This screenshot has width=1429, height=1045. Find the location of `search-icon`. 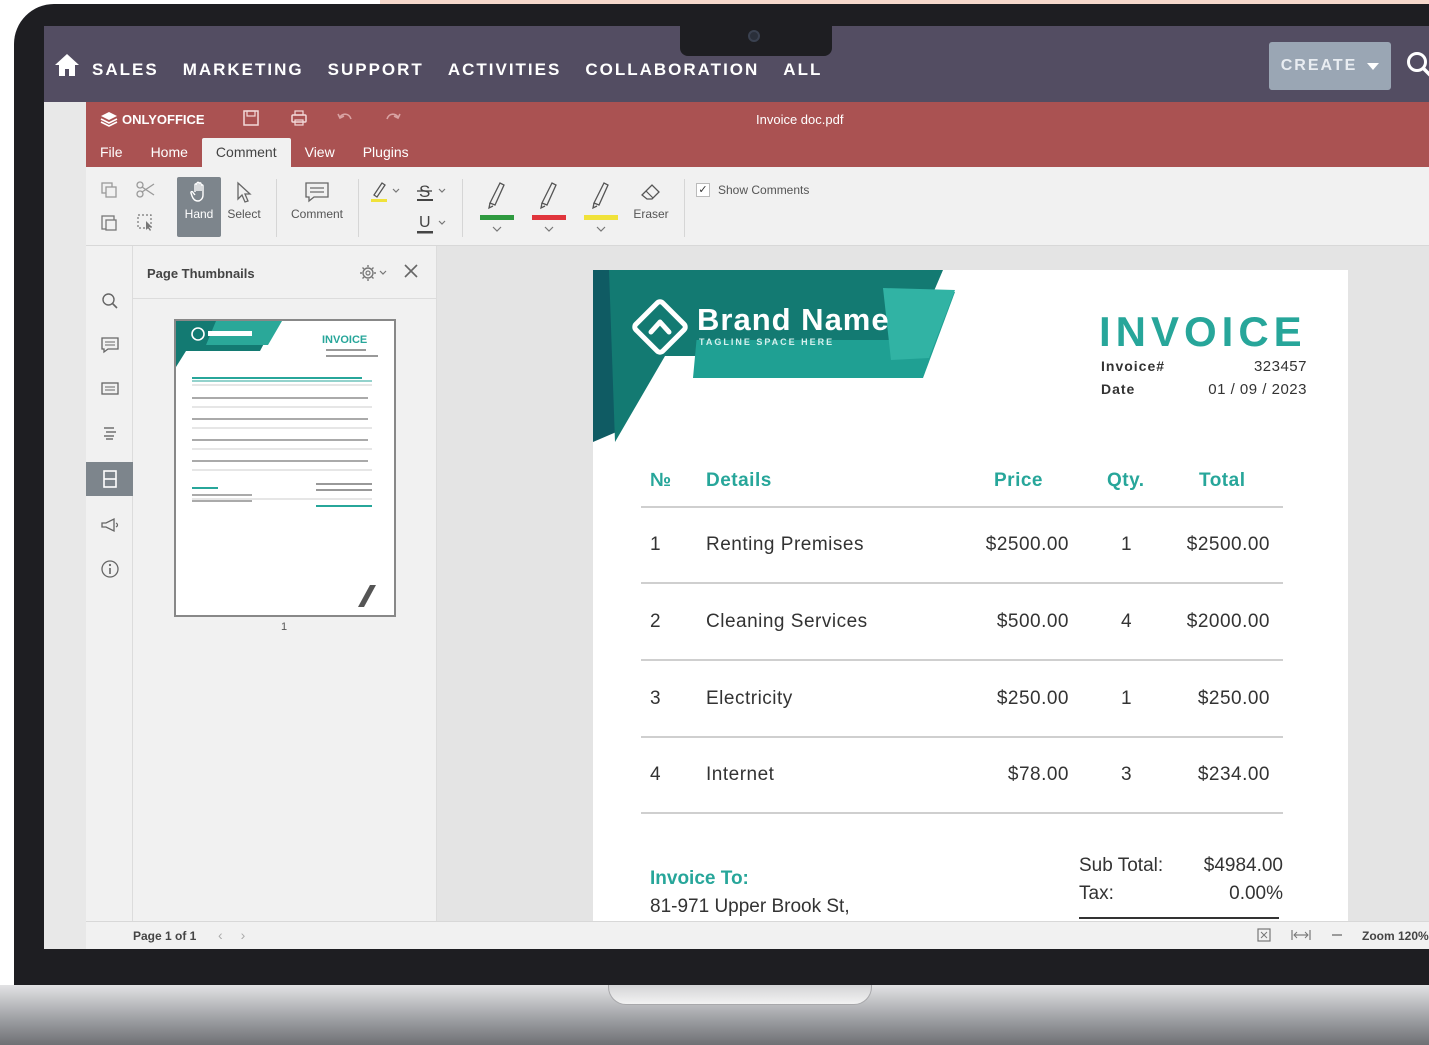

search-icon is located at coordinates (1417, 65).